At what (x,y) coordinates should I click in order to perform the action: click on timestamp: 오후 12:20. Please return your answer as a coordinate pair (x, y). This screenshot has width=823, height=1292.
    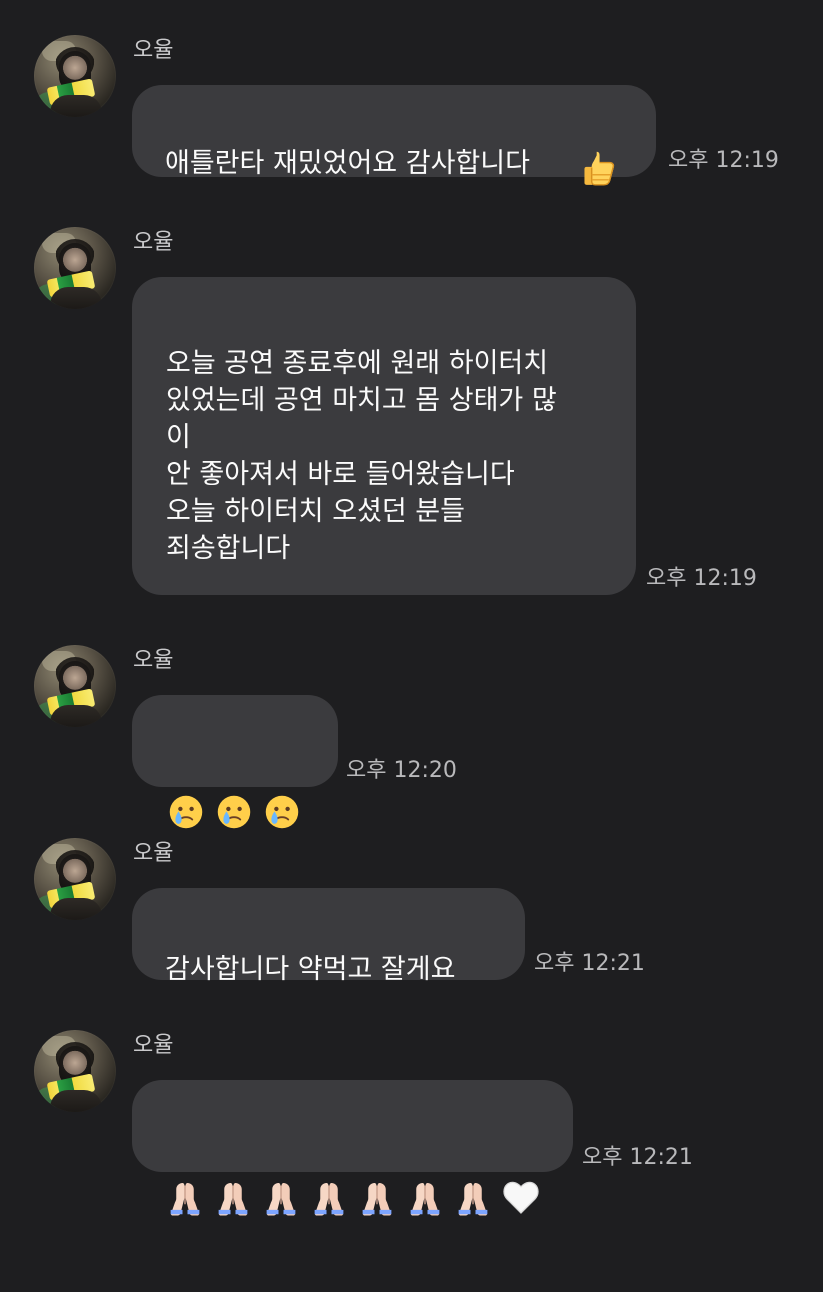
    Looking at the image, I should click on (401, 770).